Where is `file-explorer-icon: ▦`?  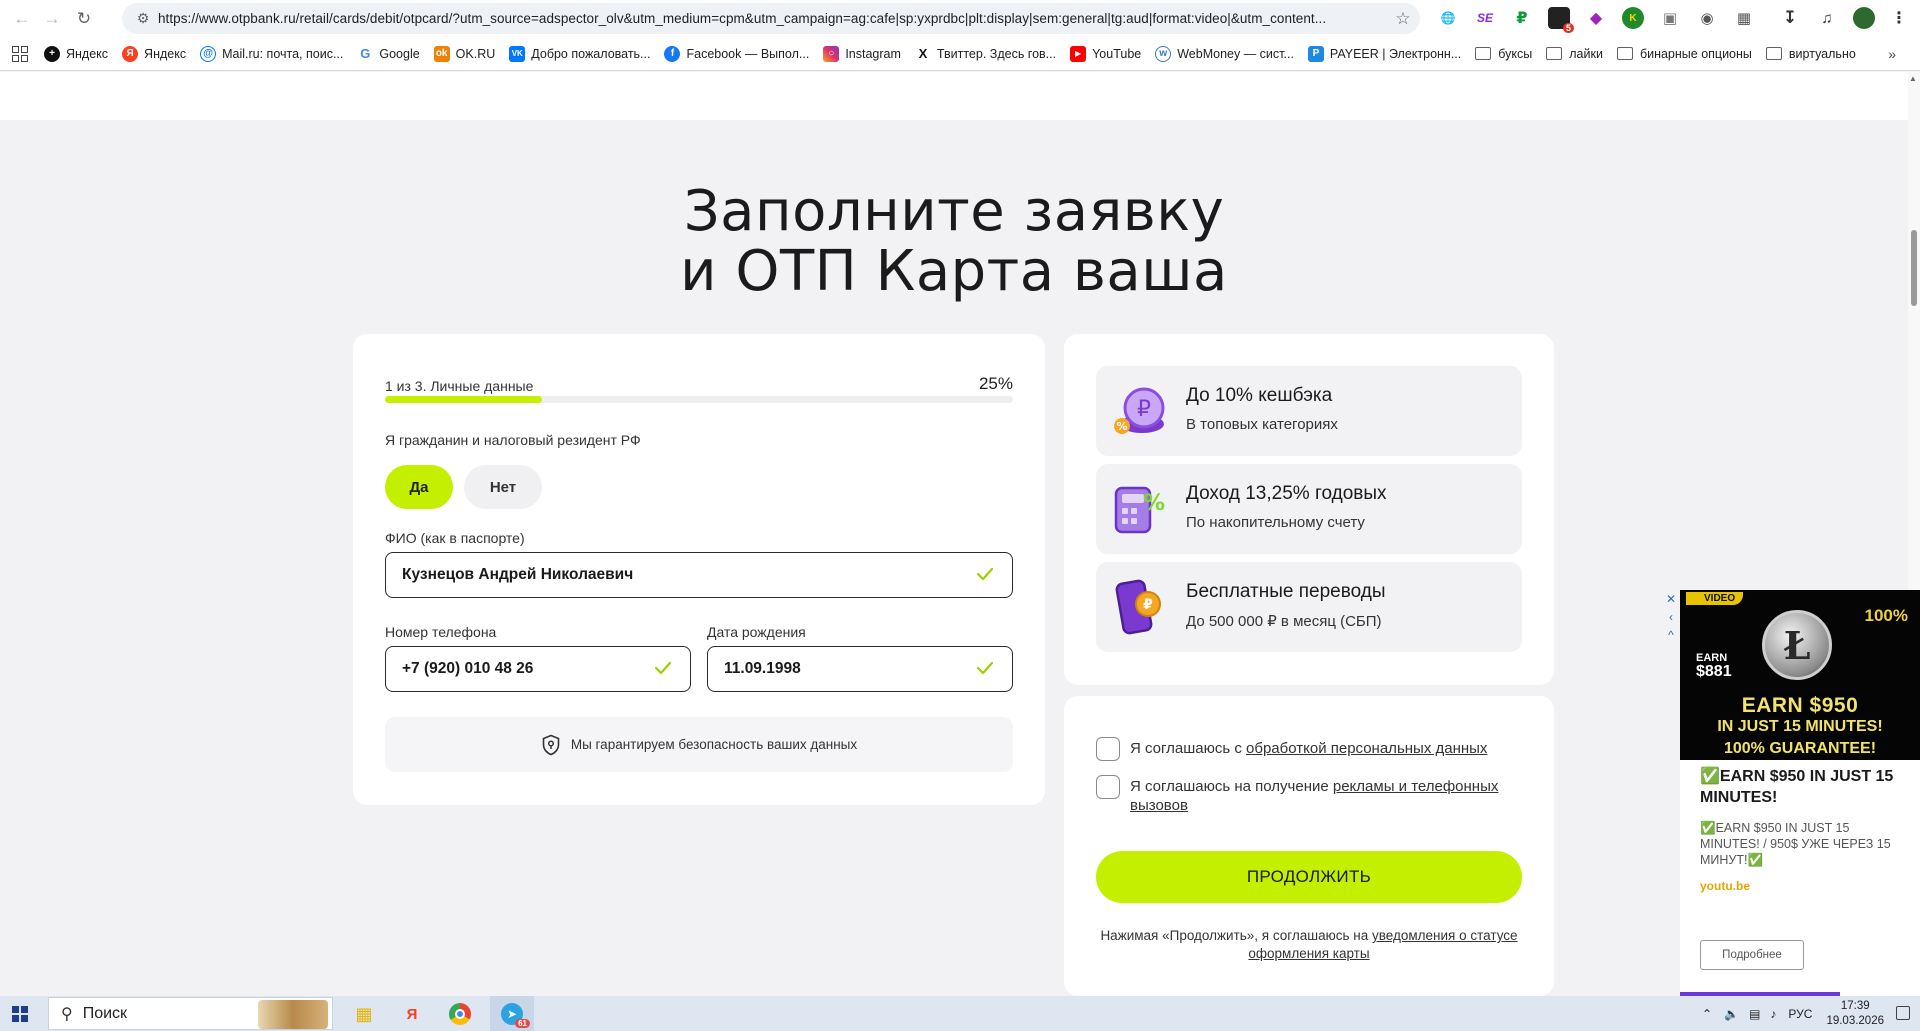 file-explorer-icon: ▦ is located at coordinates (364, 1014).